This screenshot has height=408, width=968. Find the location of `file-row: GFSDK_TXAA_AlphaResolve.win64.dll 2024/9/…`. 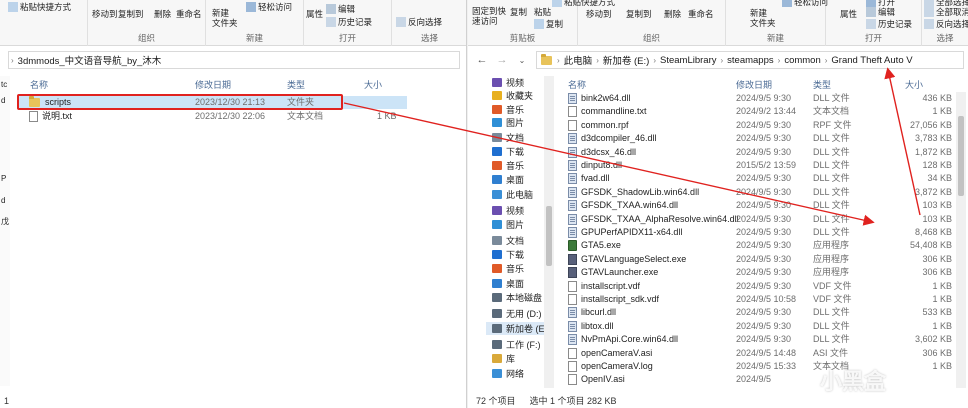

file-row: GFSDK_TXAA_AlphaResolve.win64.dll 2024/9/… is located at coordinates (755, 219).